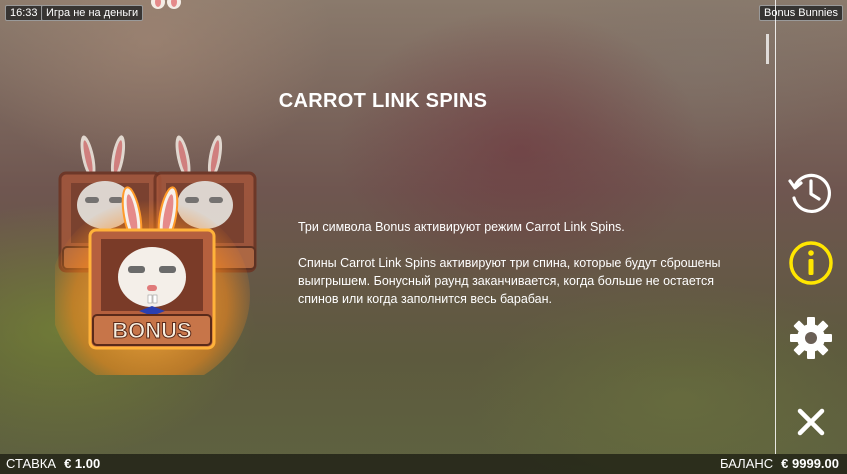 This screenshot has height=474, width=847. I want to click on rules-heading: CARROT LINK SPINS, so click(383, 101).